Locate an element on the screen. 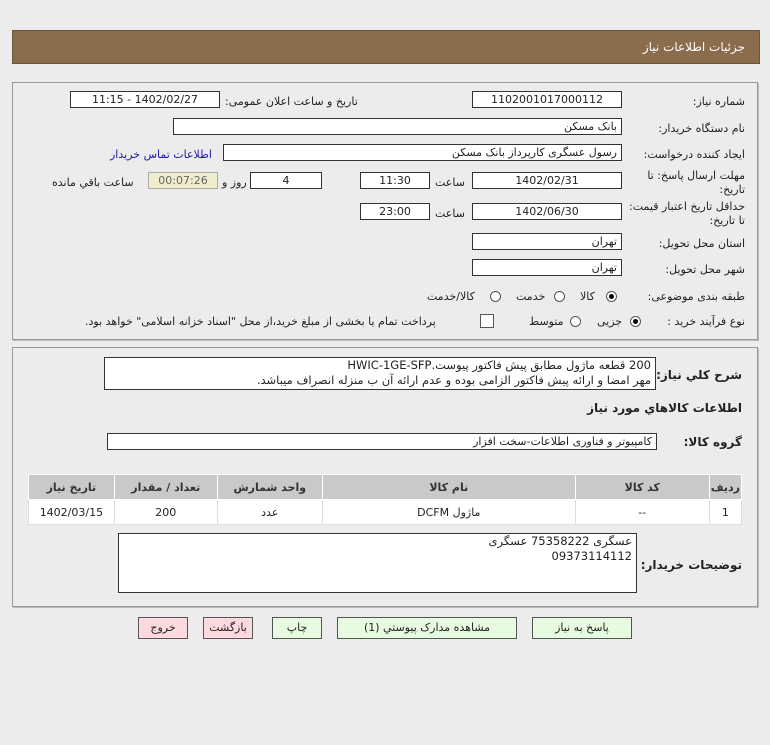 This screenshot has height=745, width=770. validity-date-field: 1402/06/30 is located at coordinates (547, 211).